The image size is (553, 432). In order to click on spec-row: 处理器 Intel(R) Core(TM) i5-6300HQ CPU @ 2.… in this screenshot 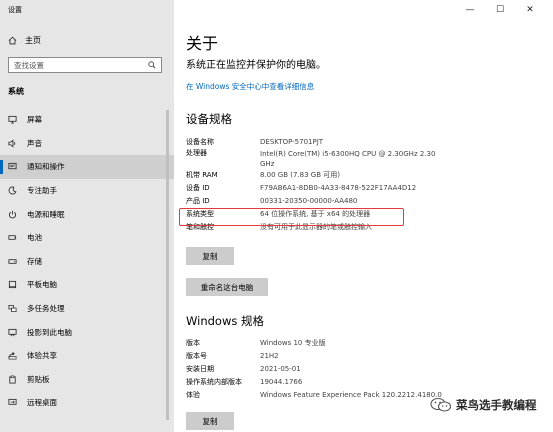, I will do `click(361, 158)`.